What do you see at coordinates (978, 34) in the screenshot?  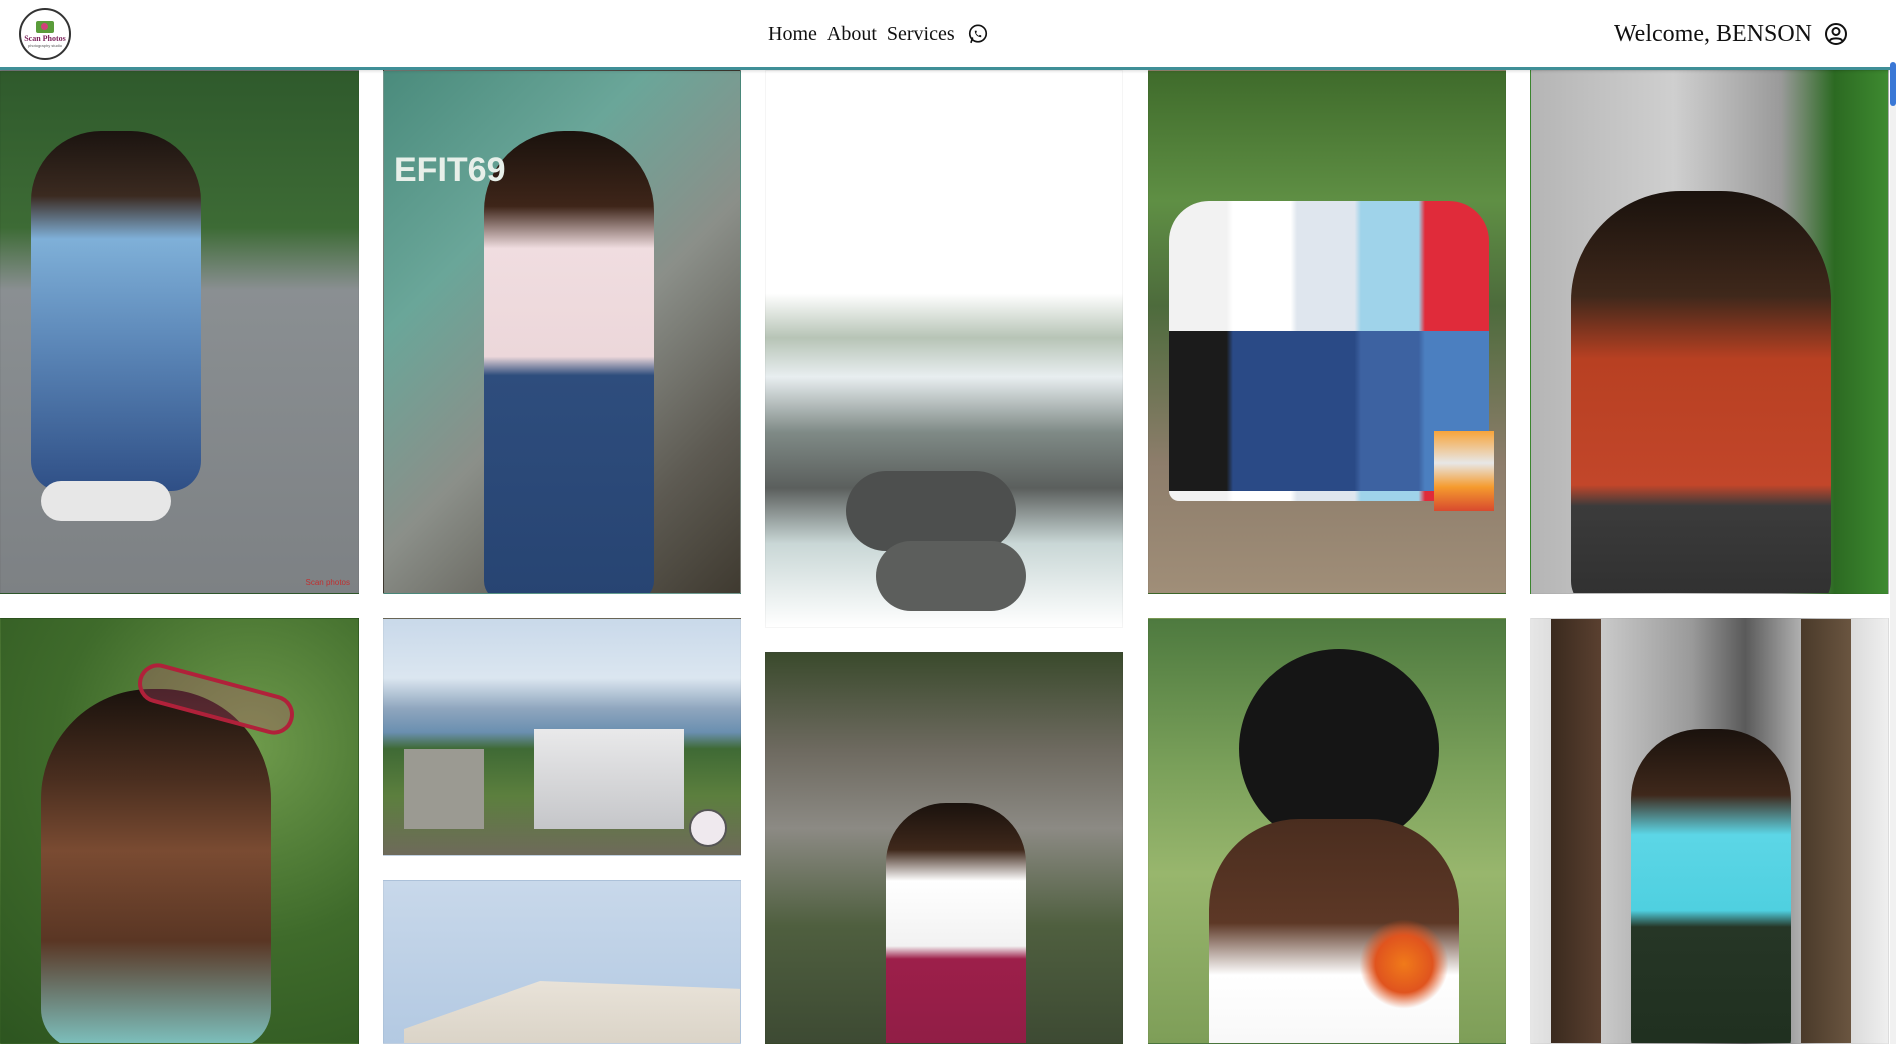 I see `whatsapp-icon` at bounding box center [978, 34].